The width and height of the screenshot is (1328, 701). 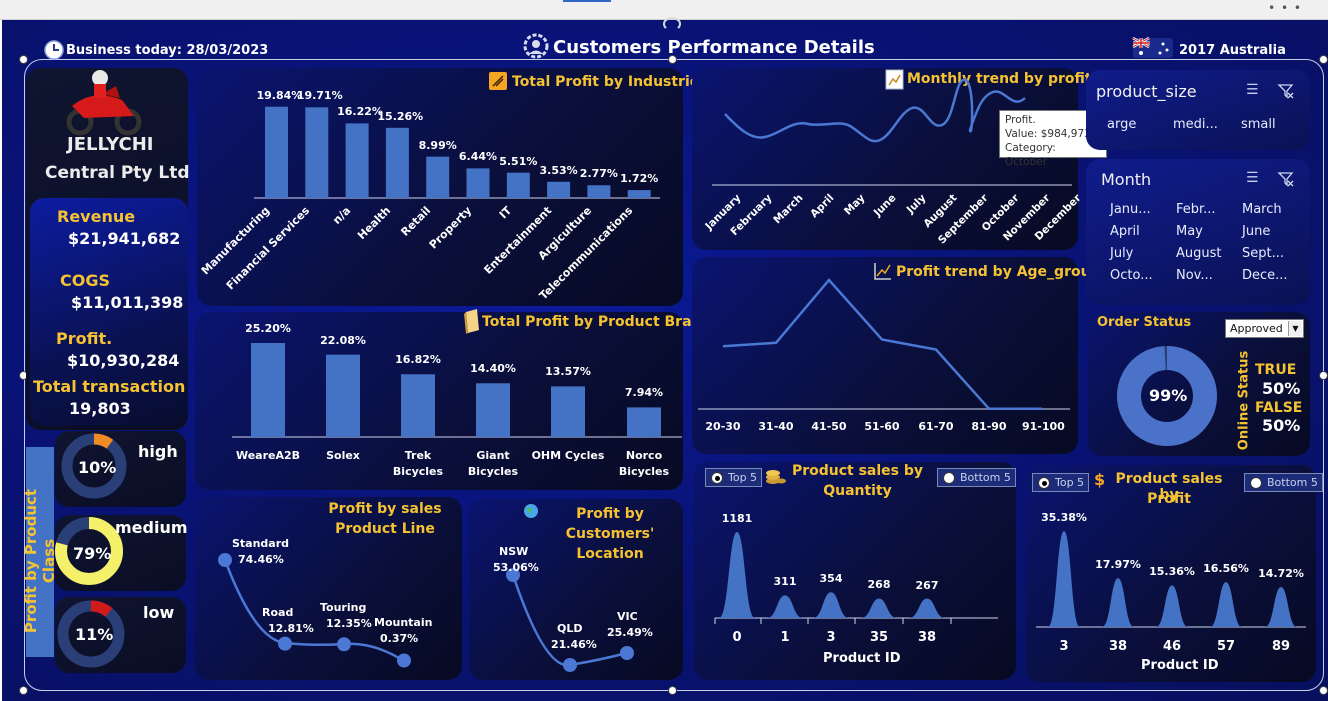 What do you see at coordinates (1281, 646) in the screenshot?
I see `profit-sales-tick: 89` at bounding box center [1281, 646].